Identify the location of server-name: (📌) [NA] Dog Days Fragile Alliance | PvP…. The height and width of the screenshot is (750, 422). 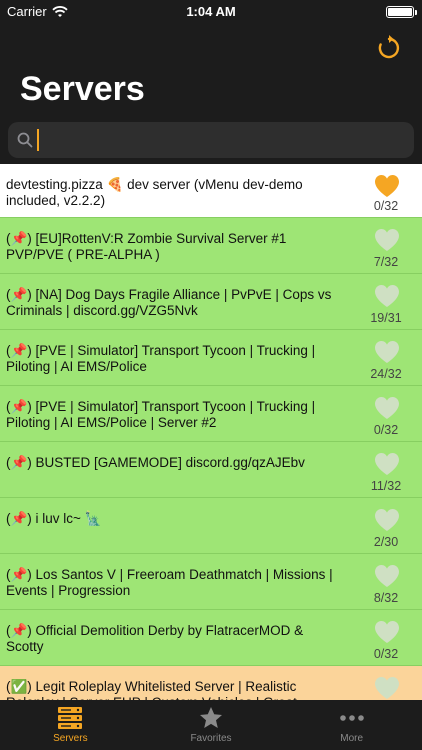
(169, 302).